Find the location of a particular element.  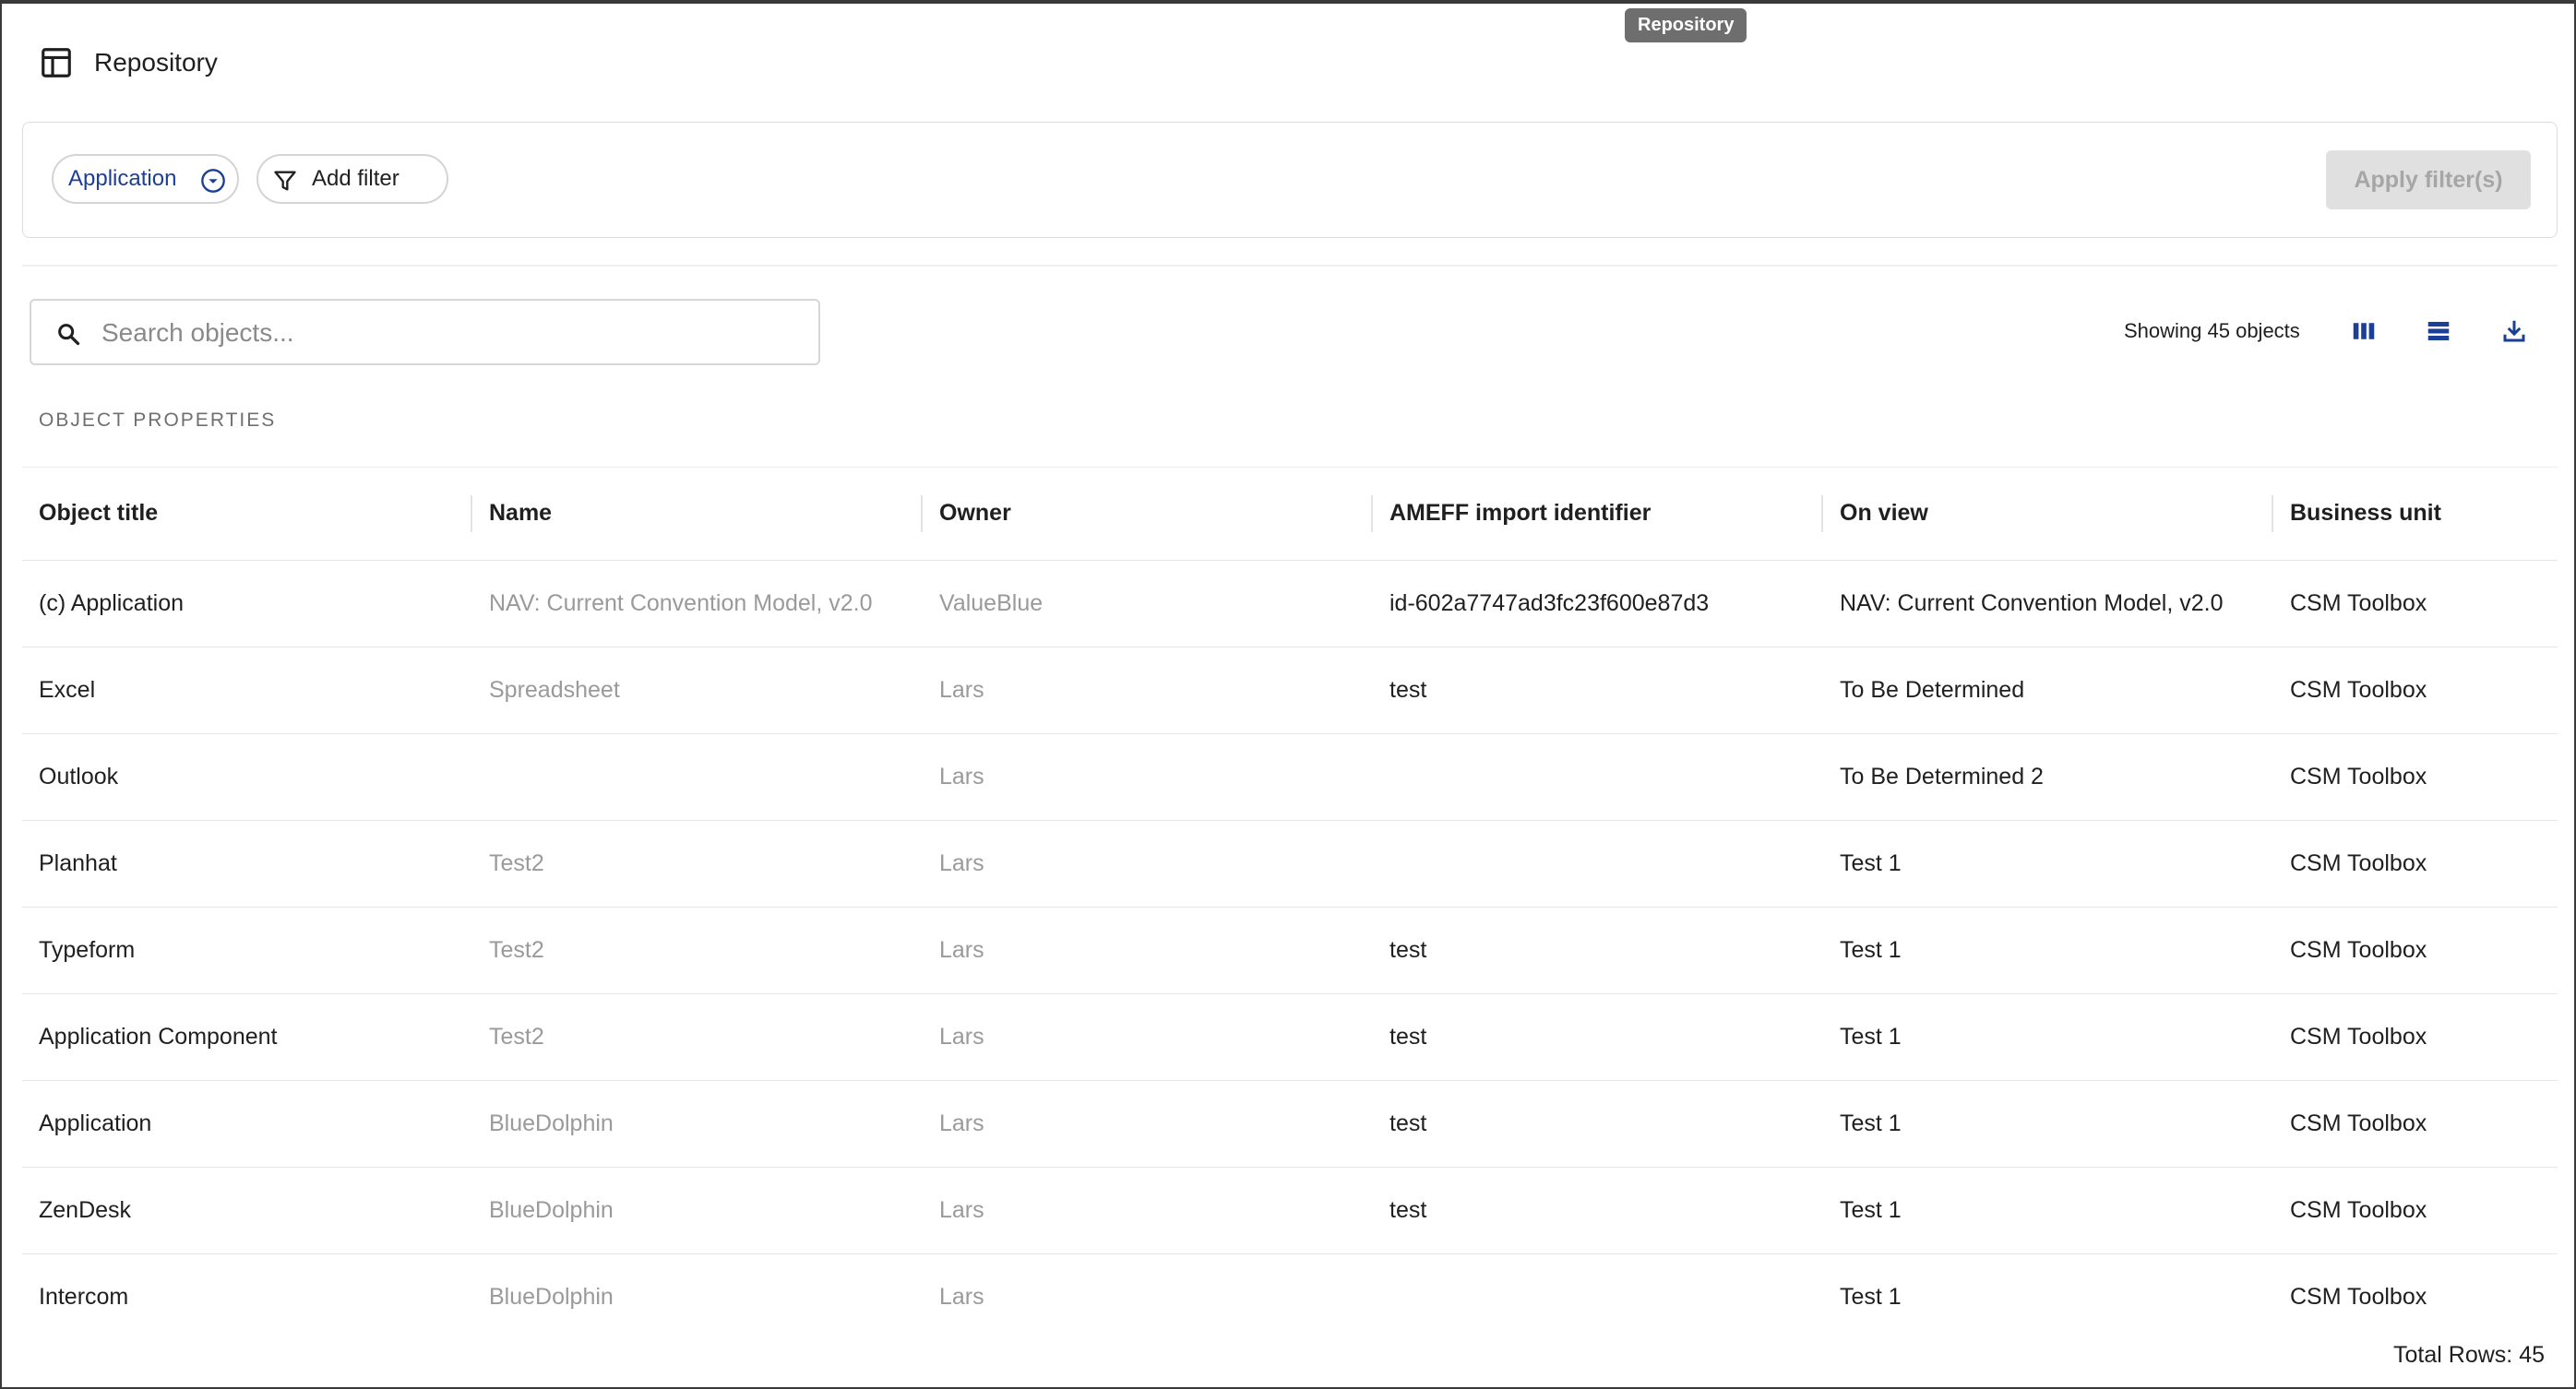

divider is located at coordinates (1290, 266).